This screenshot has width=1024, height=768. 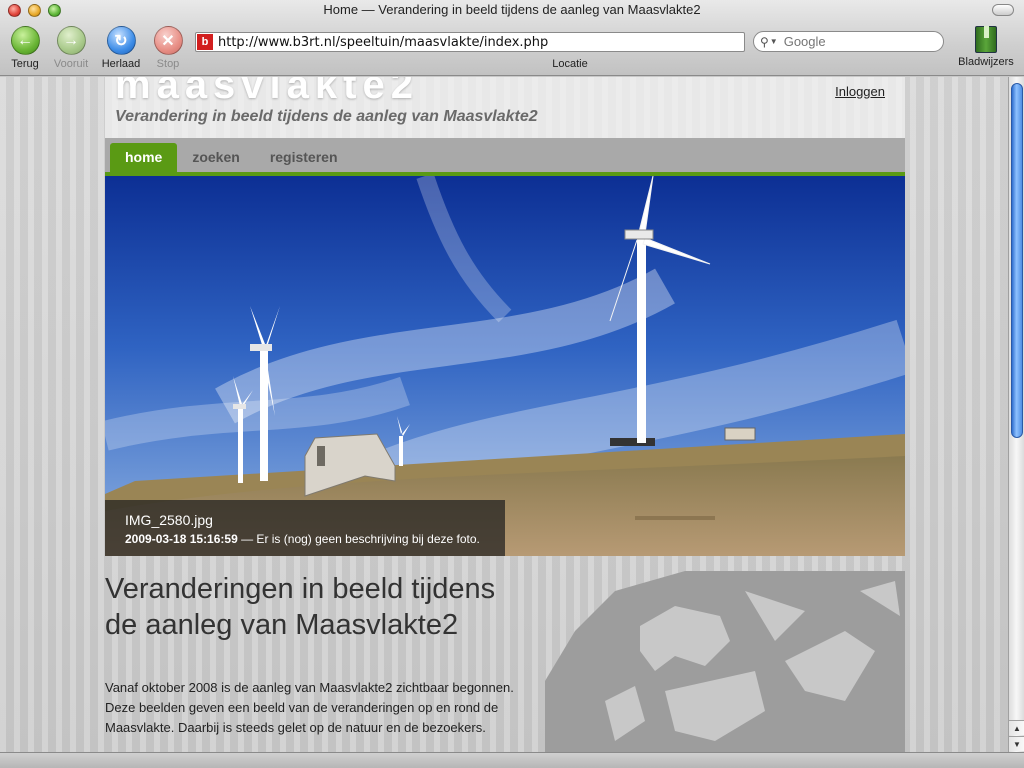 What do you see at coordinates (986, 62) in the screenshot?
I see `bookmarks-label: Bladwijzers` at bounding box center [986, 62].